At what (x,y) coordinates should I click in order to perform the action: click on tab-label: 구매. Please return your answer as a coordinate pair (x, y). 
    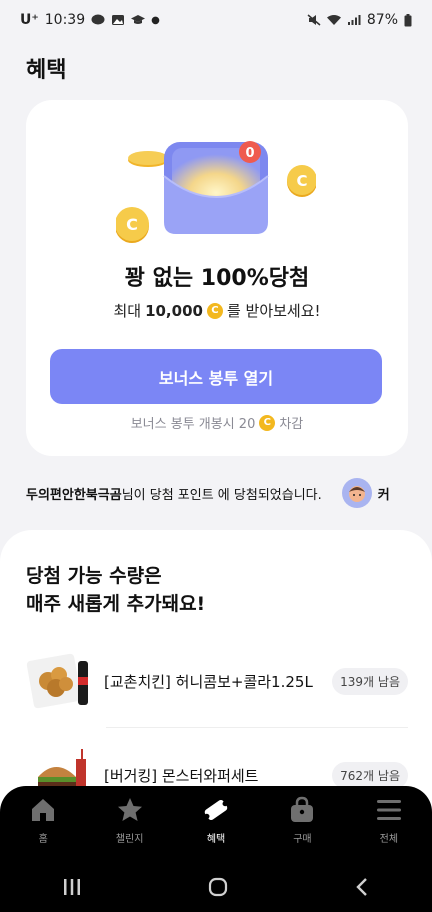
    Looking at the image, I should click on (302, 839).